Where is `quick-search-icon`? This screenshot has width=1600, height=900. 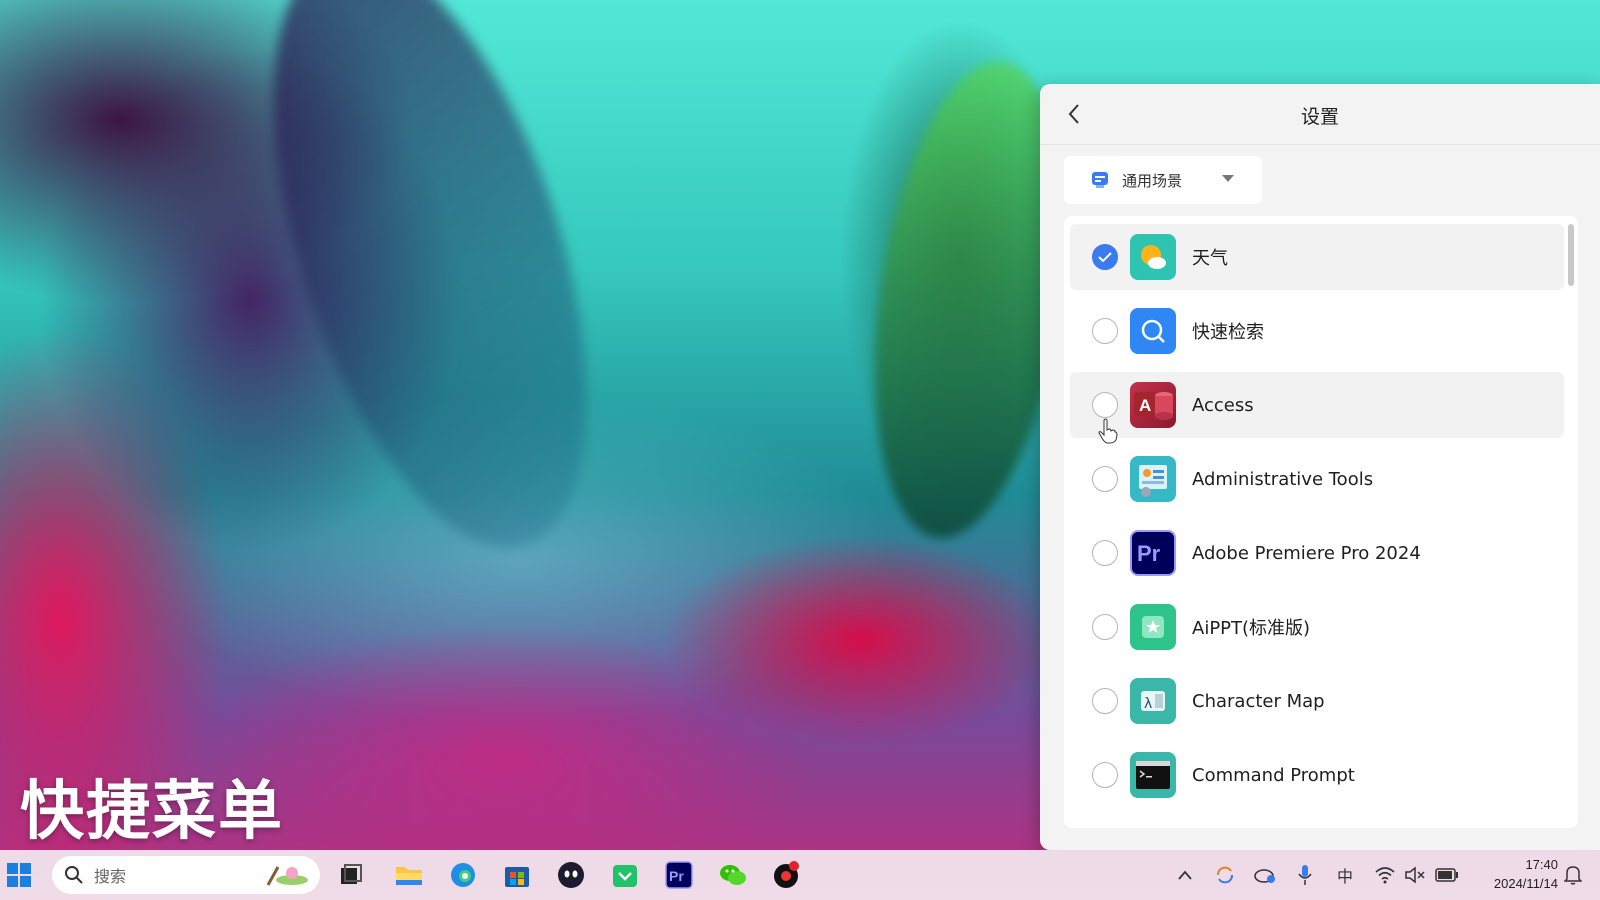 quick-search-icon is located at coordinates (1153, 331).